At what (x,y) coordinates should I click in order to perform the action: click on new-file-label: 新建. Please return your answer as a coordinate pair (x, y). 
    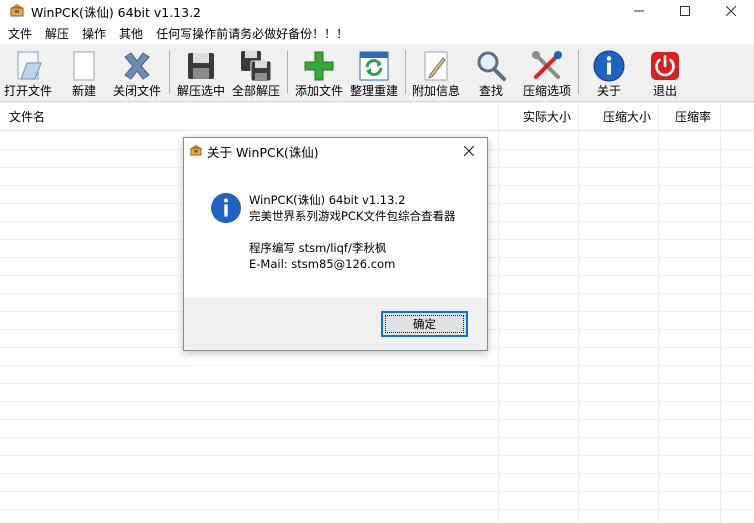
    Looking at the image, I should click on (83, 91).